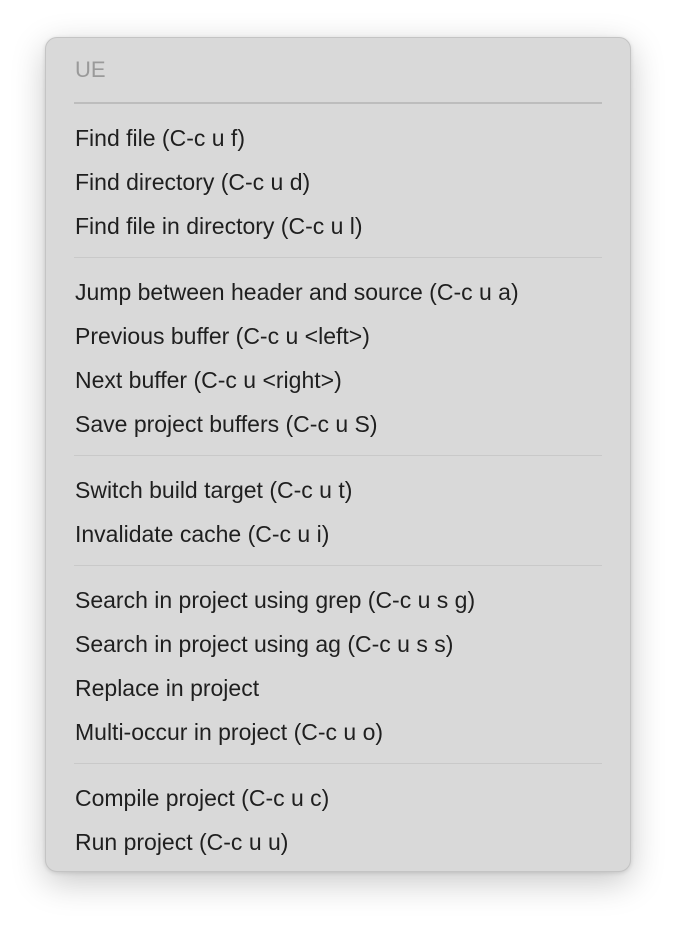 This screenshot has width=676, height=926. I want to click on menu-item-search-grep: Search in project using grep (C-c u s g), so click(275, 600).